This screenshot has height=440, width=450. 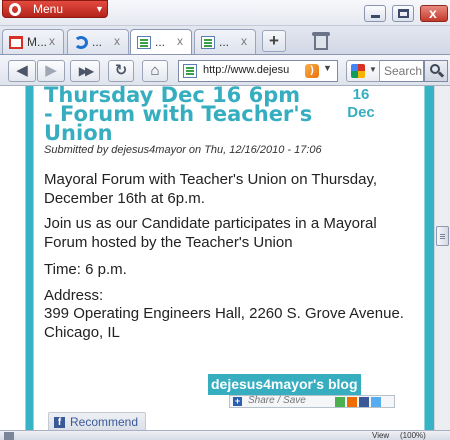 I want to click on maximize-button, so click(x=403, y=13).